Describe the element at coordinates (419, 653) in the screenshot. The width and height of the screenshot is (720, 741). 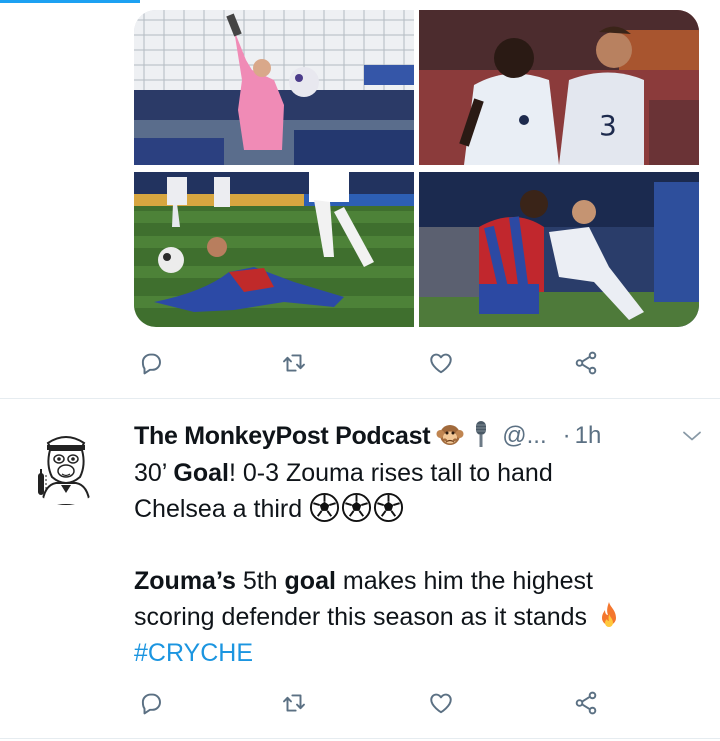
I see `hashtag-line: #CRYCHE` at that location.